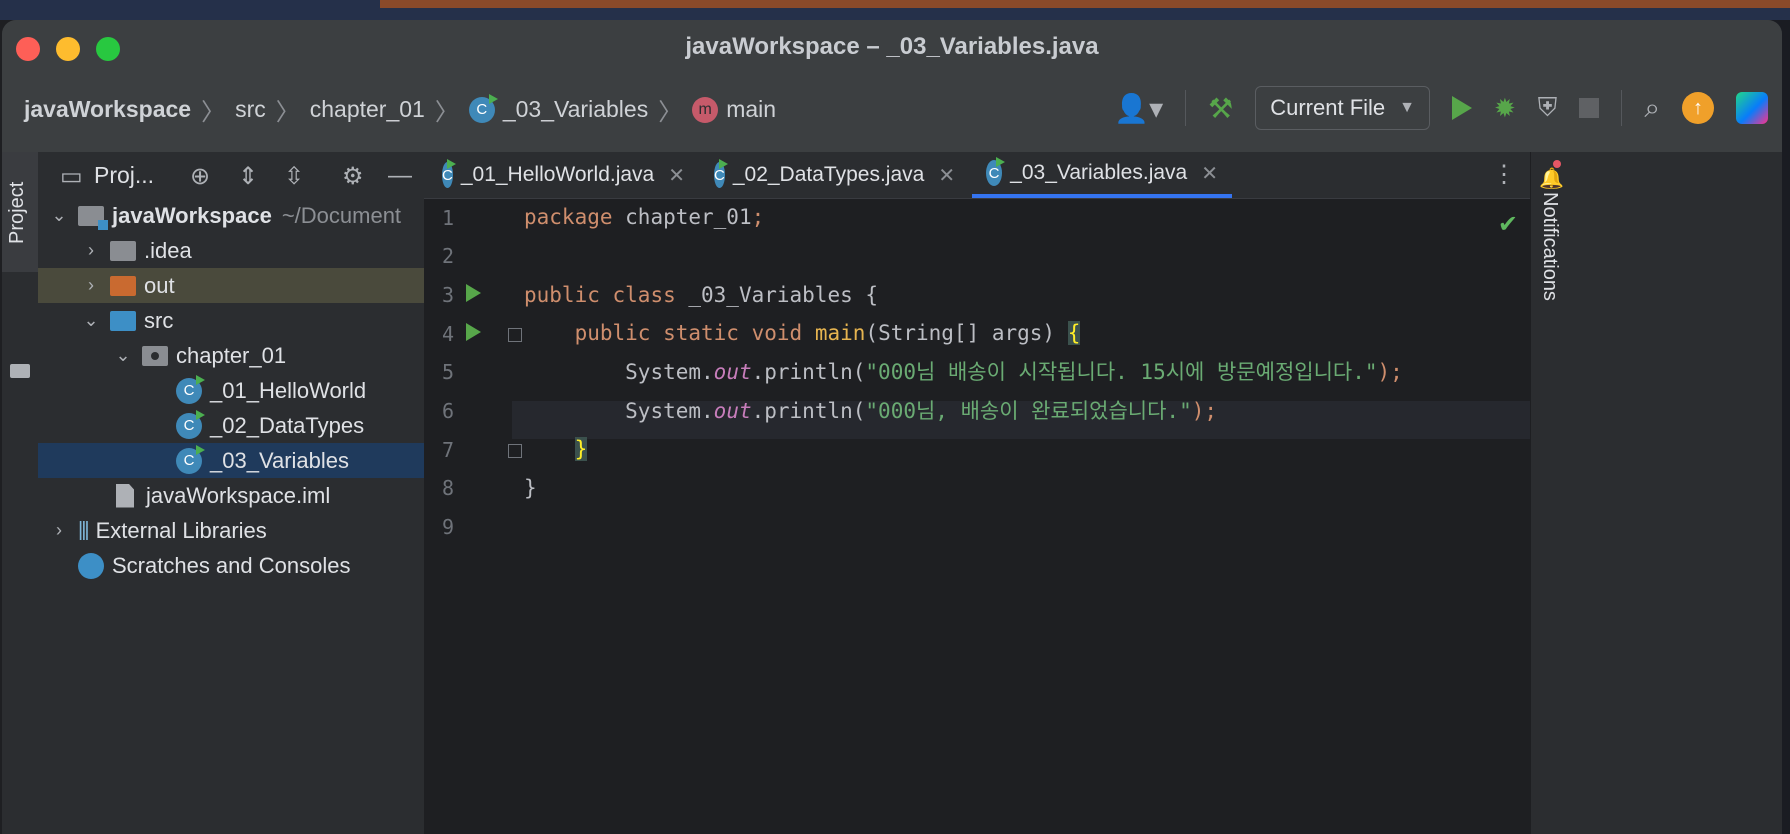  I want to click on breadcrumb-item-method: m main, so click(734, 109).